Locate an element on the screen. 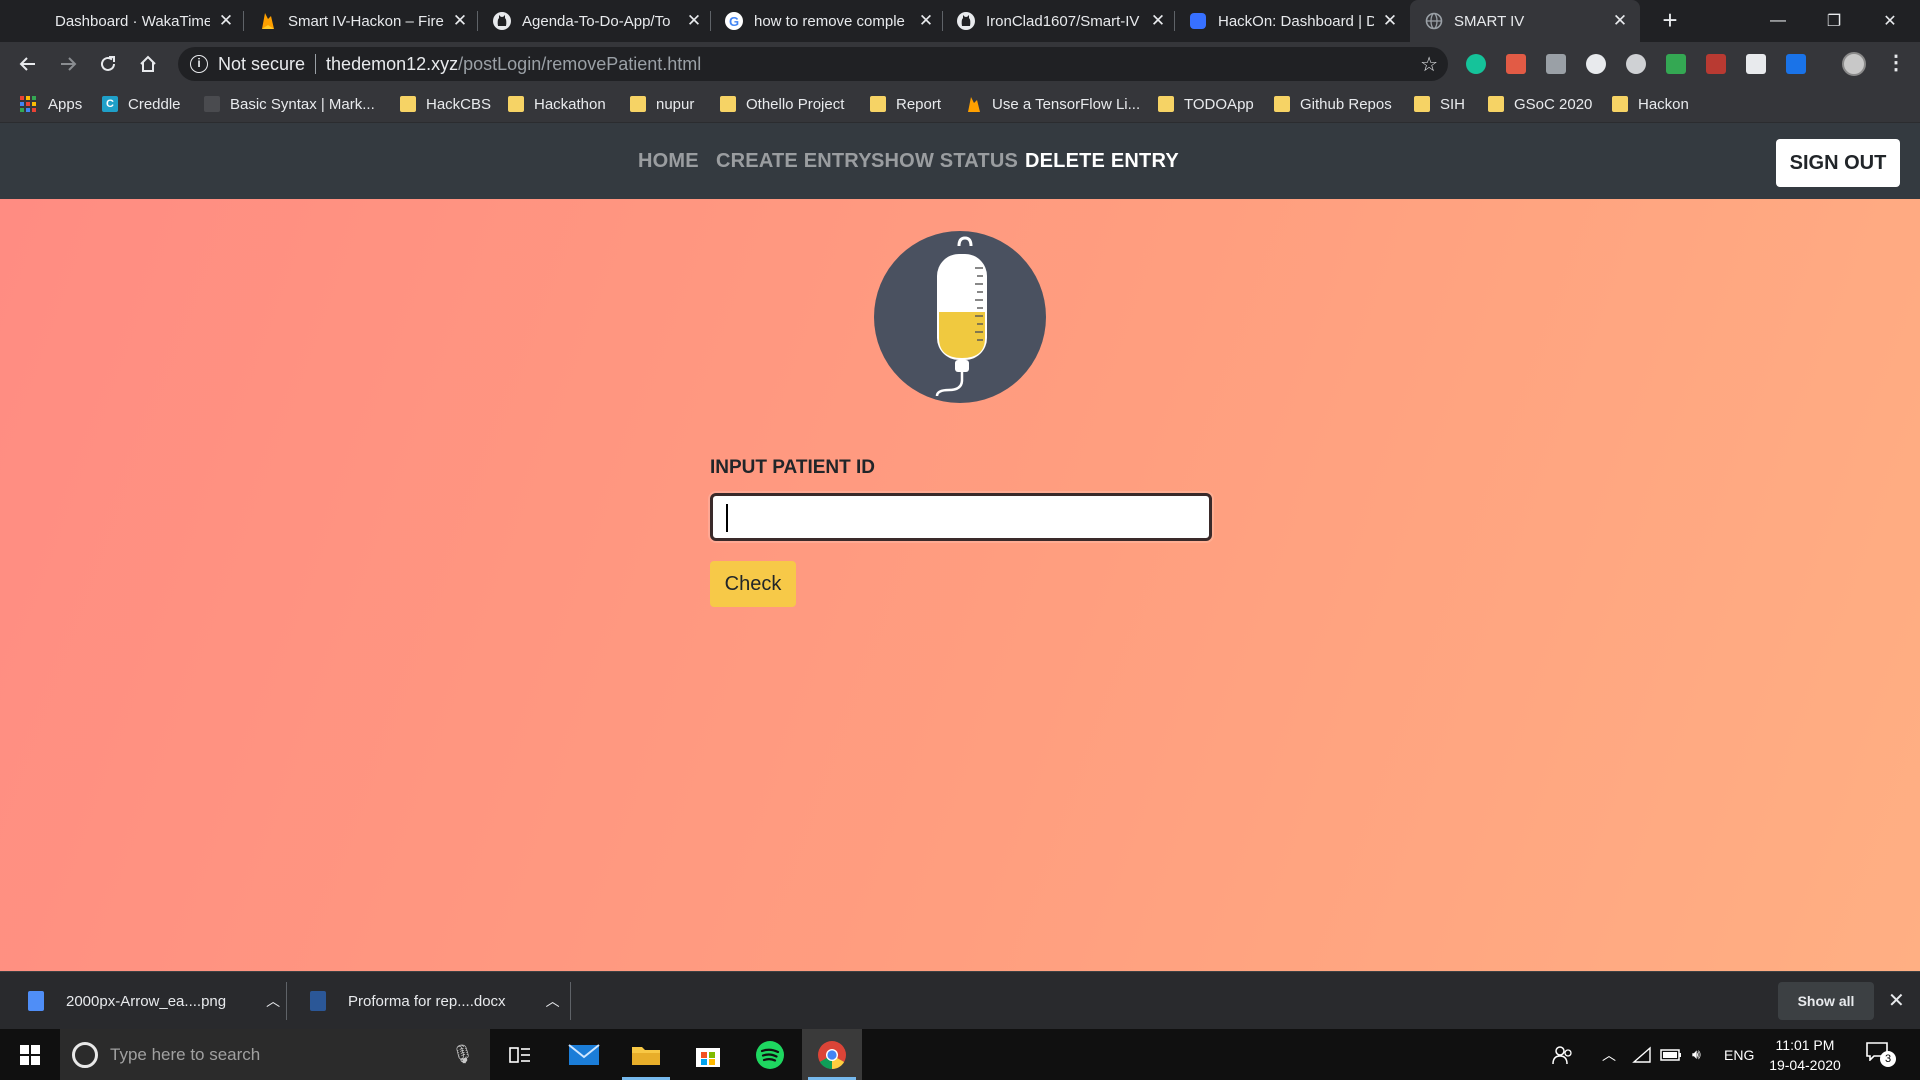 This screenshot has width=1920, height=1080. mail-icon is located at coordinates (584, 1054).